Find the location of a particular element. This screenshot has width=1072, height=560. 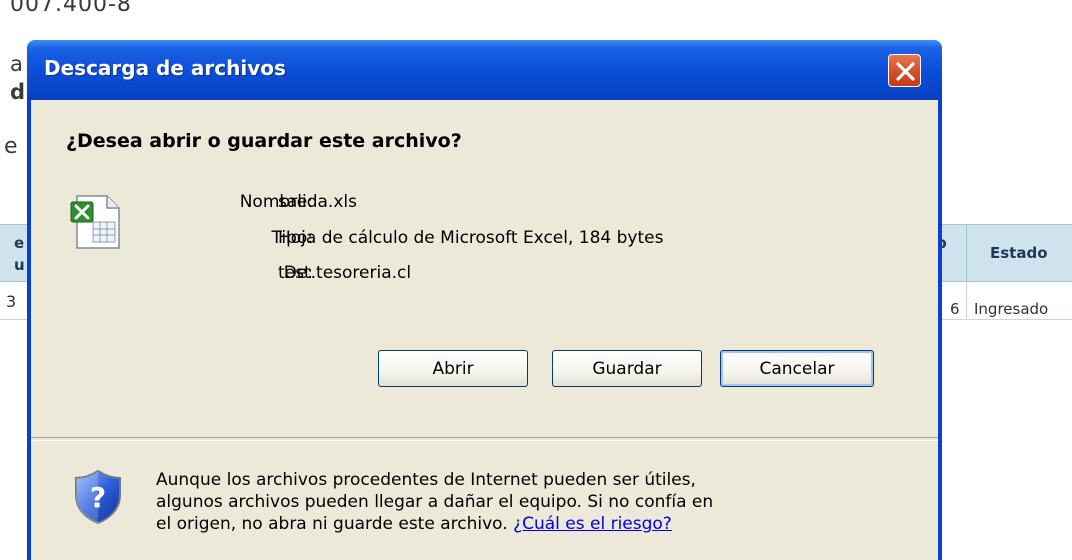

close-icon is located at coordinates (905, 71).